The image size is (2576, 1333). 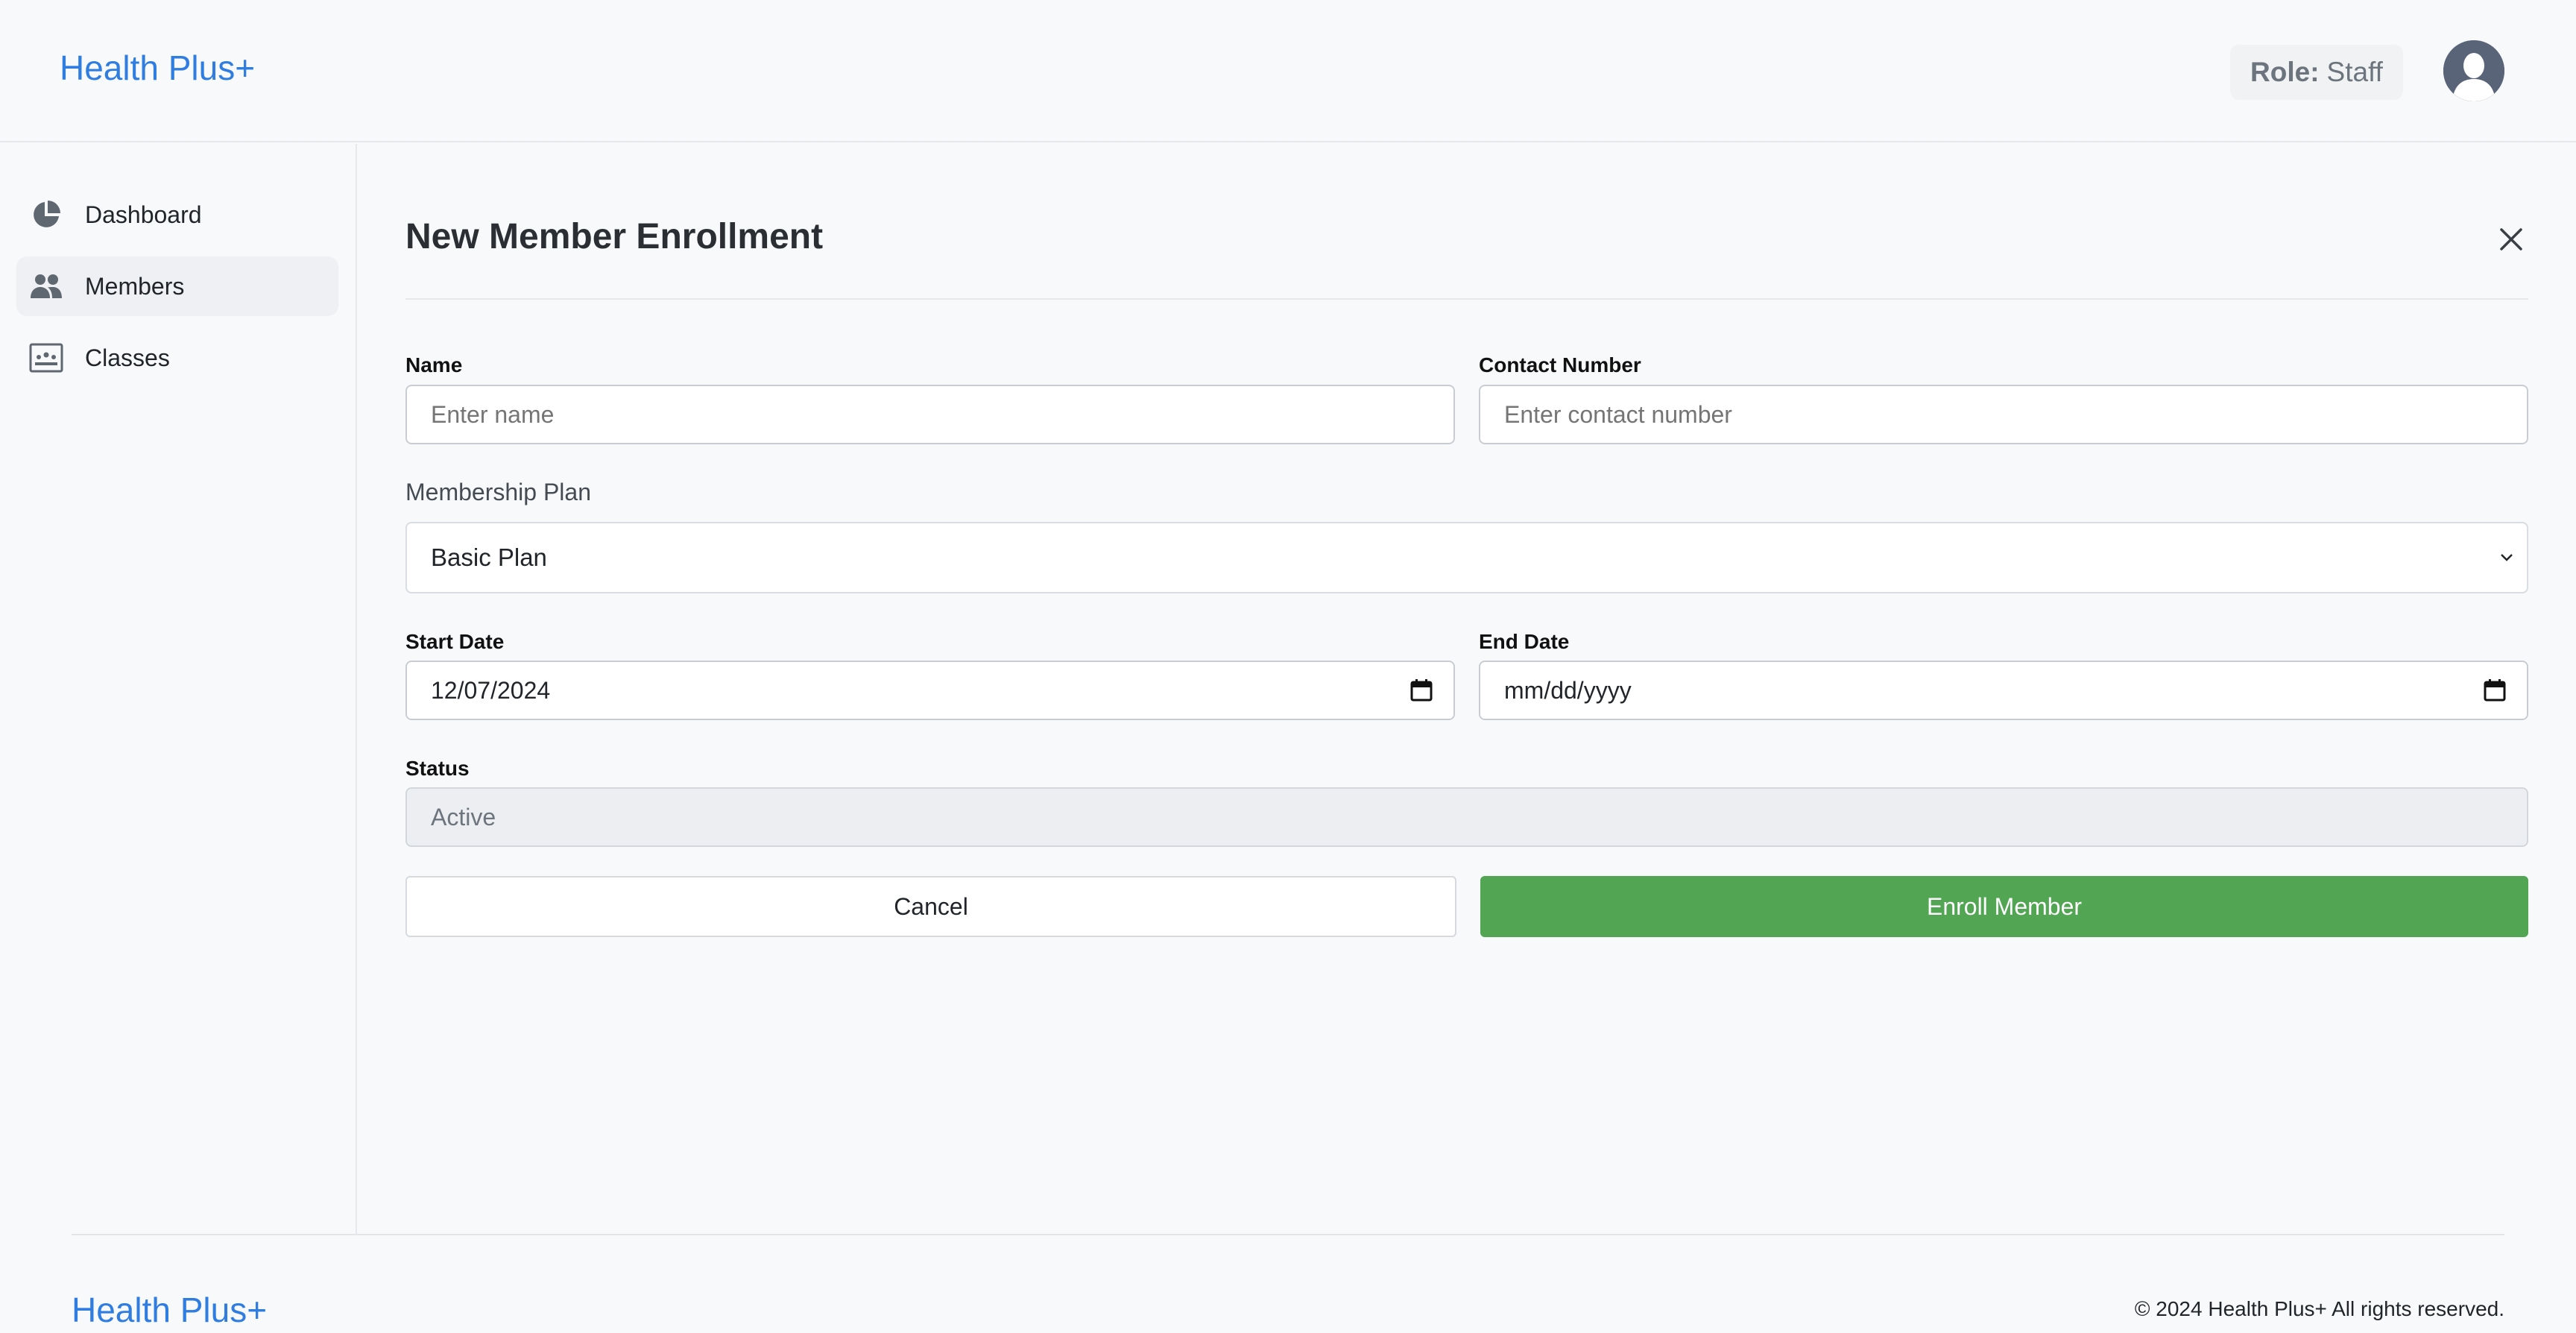 What do you see at coordinates (2507, 557) in the screenshot?
I see `chevron-down-icon` at bounding box center [2507, 557].